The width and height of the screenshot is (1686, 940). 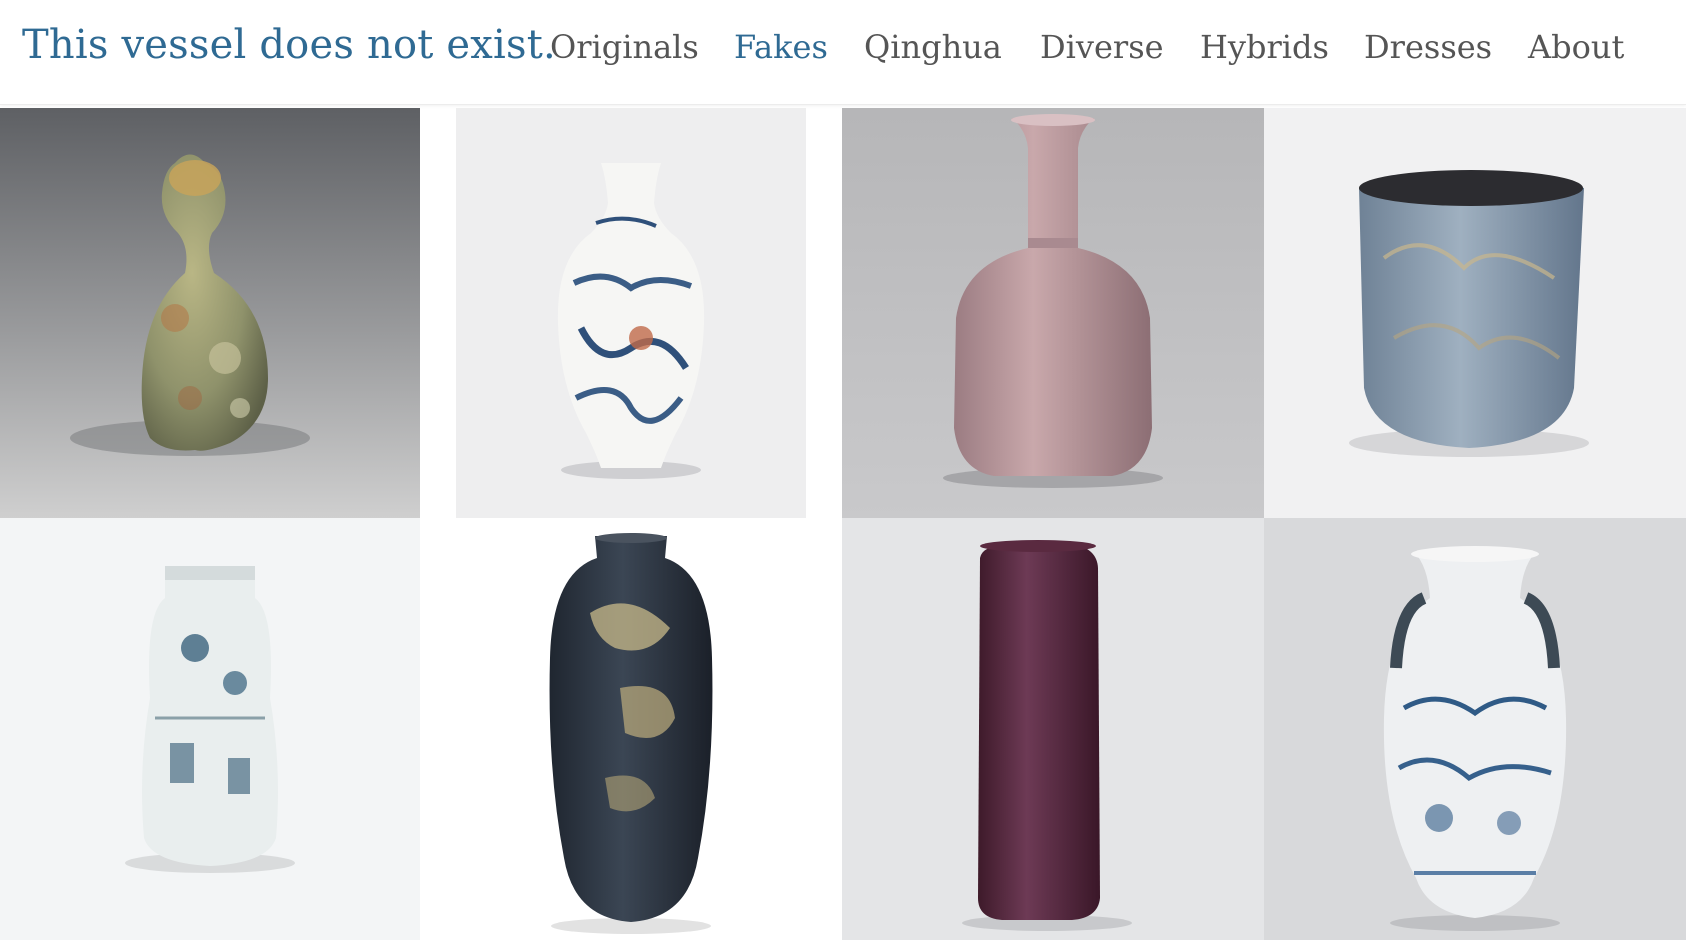 I want to click on dark-lacquer-vase-image, so click(x=631, y=729).